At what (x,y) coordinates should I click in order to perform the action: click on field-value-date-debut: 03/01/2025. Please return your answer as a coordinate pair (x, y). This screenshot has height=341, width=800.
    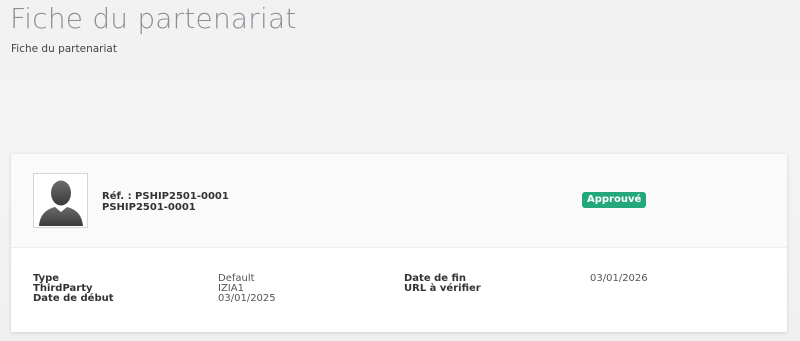
    Looking at the image, I should click on (247, 298).